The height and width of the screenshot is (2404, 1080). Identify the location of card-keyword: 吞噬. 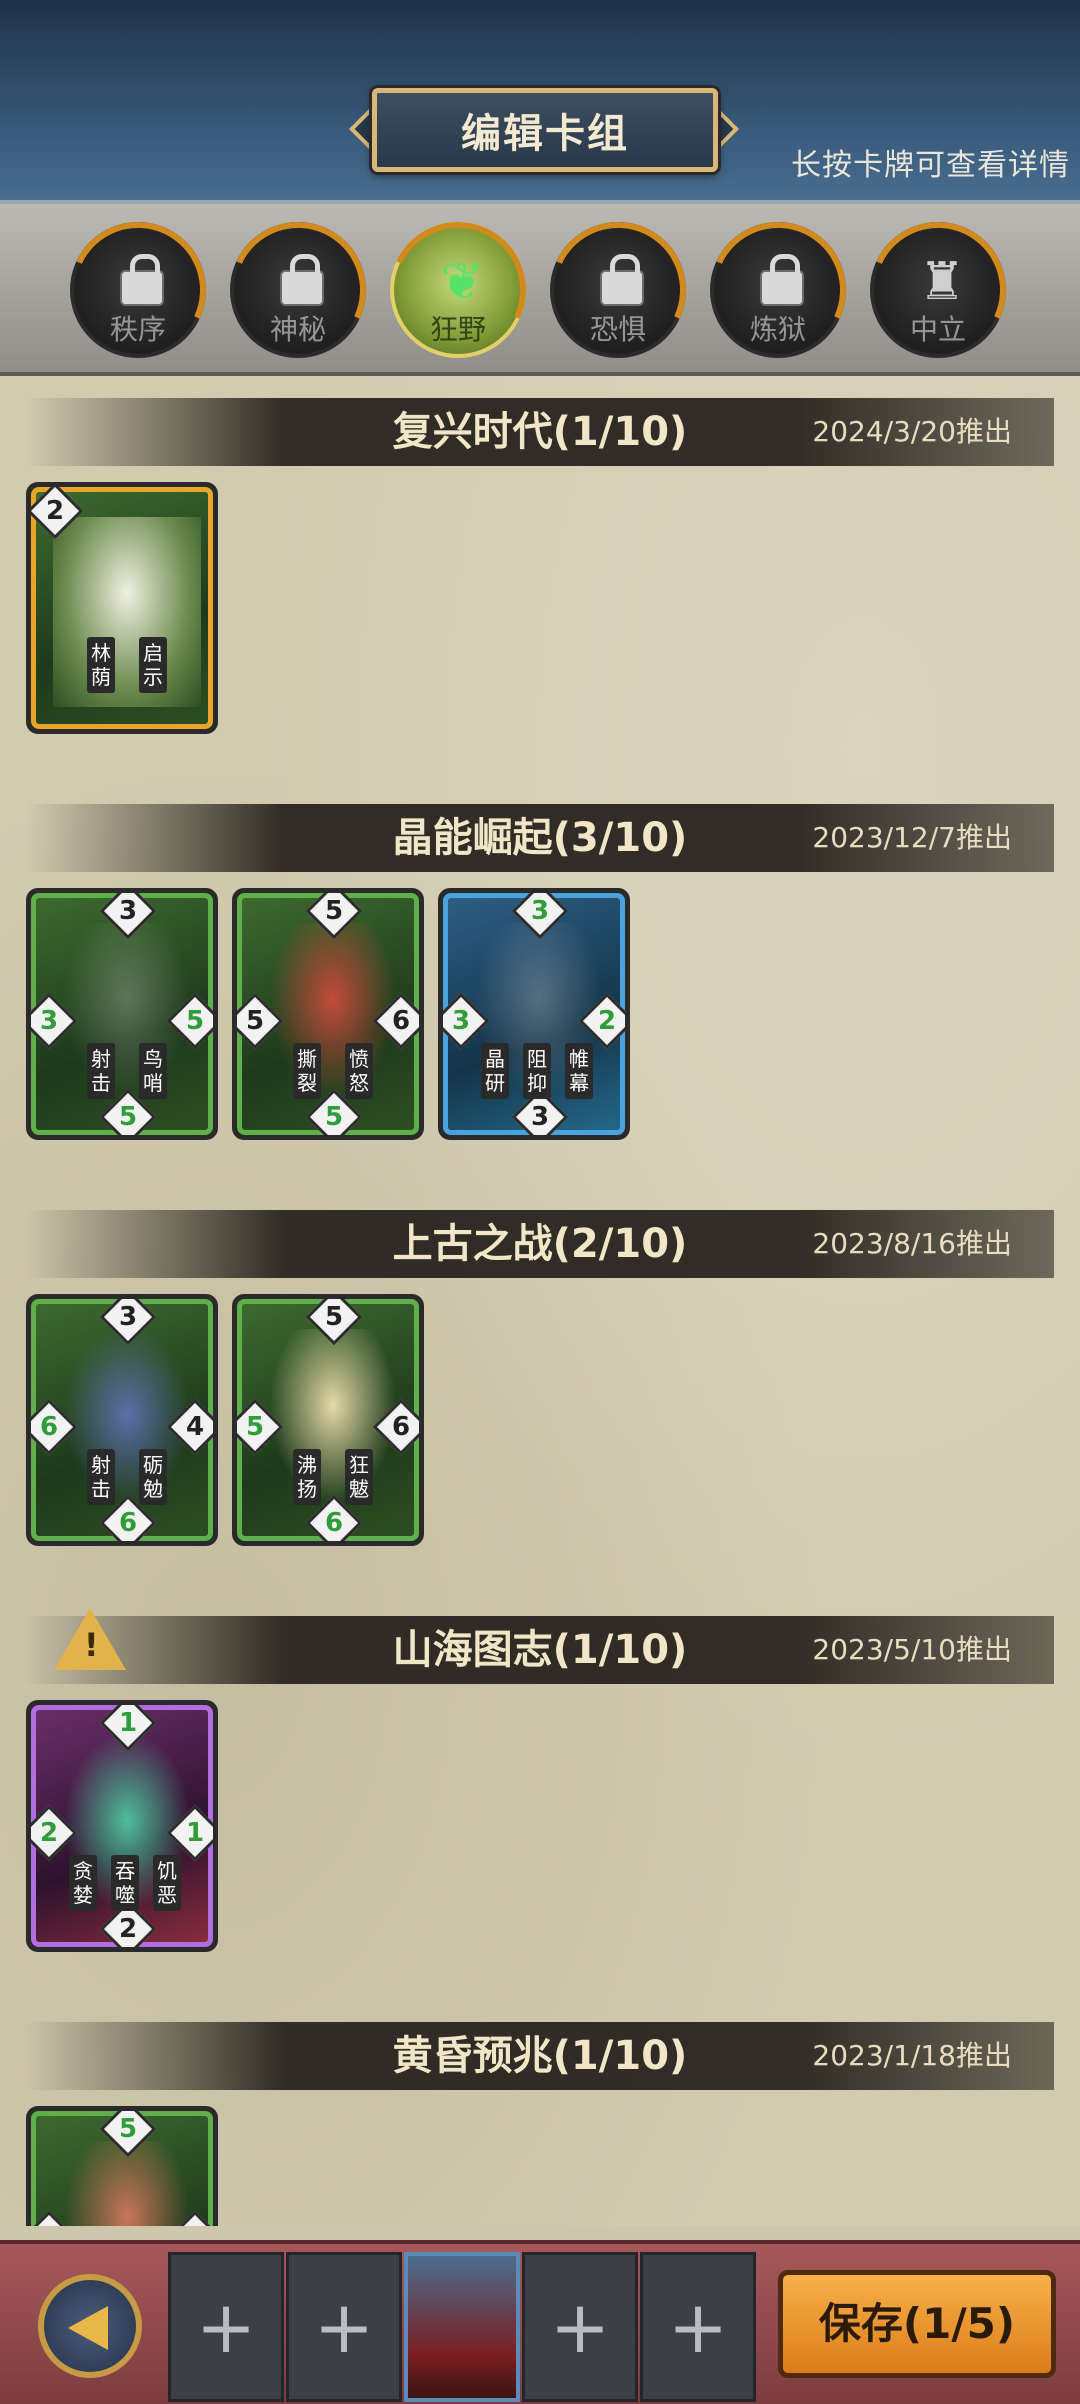
(125, 1883).